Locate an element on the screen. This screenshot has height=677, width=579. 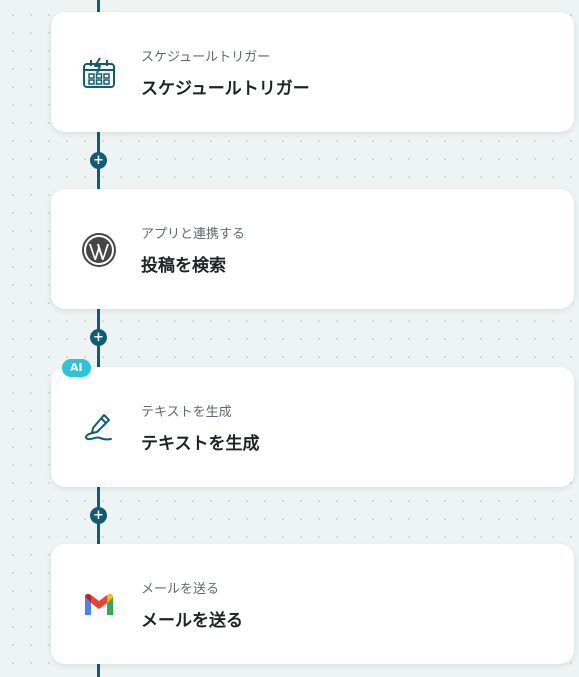
step-subtitle: スケジュールトリガー is located at coordinates (206, 57).